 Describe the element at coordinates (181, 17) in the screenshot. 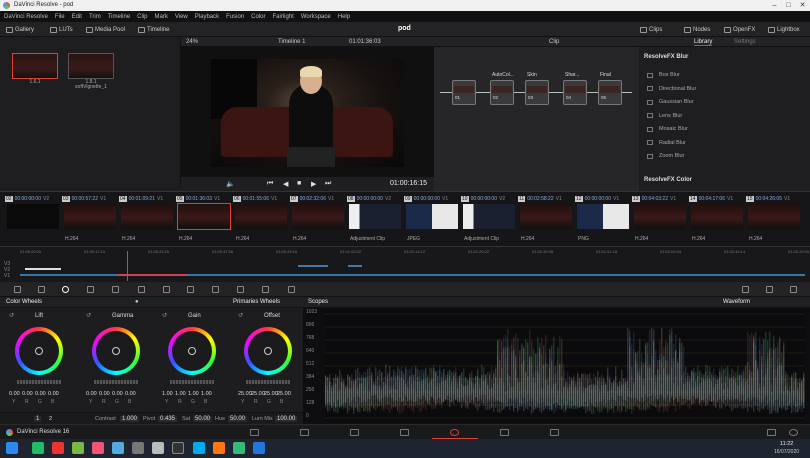

I see `menu-view: View` at that location.